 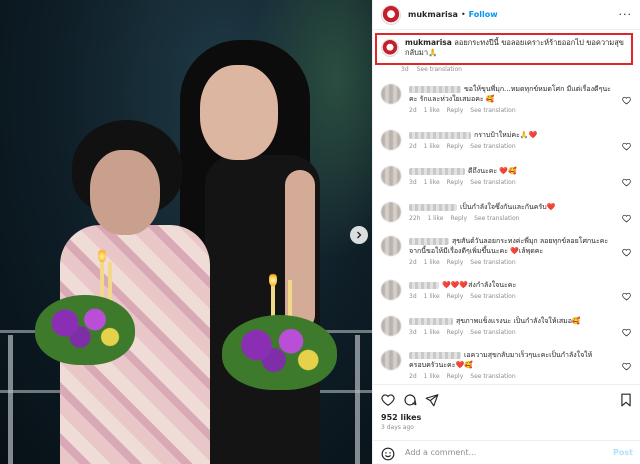 I want to click on comment-age: 22h, so click(x=415, y=218).